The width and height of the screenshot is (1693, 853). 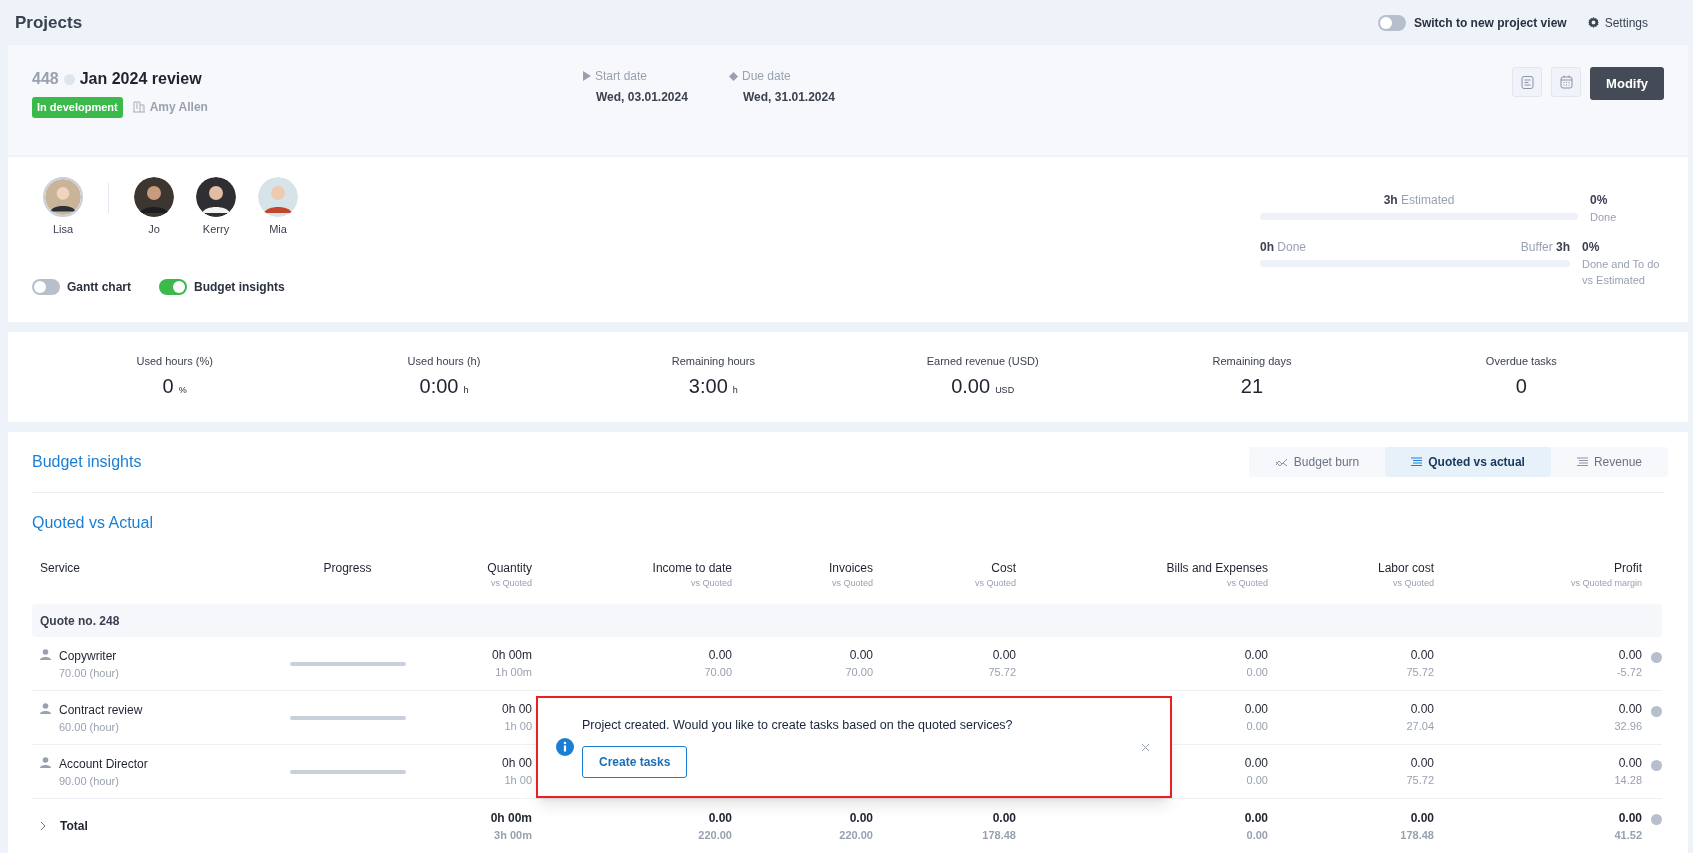 What do you see at coordinates (1405, 568) in the screenshot?
I see `column-header: Labor cost` at bounding box center [1405, 568].